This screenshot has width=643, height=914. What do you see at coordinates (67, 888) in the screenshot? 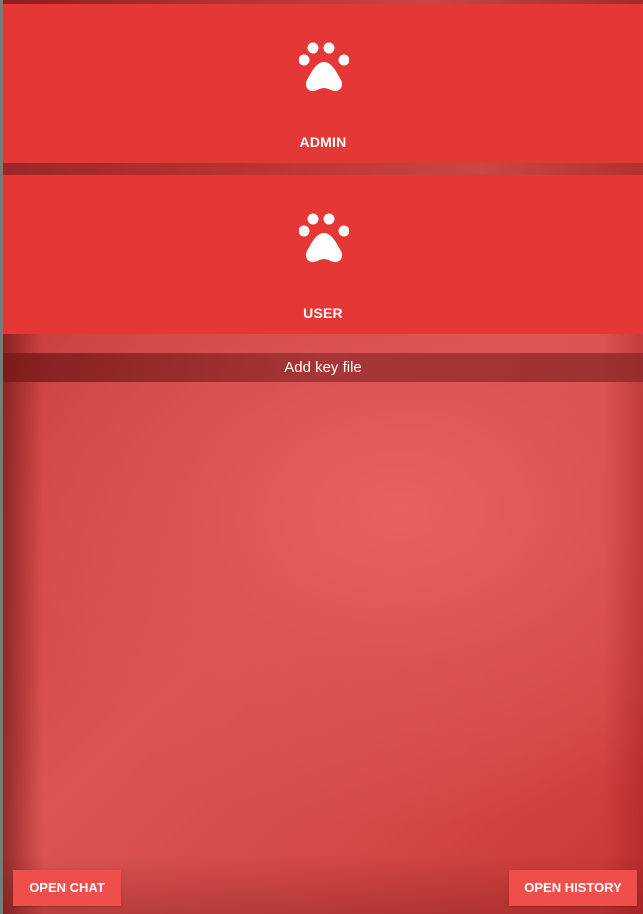
I see `open-chat-button: OPEN CHAT` at bounding box center [67, 888].